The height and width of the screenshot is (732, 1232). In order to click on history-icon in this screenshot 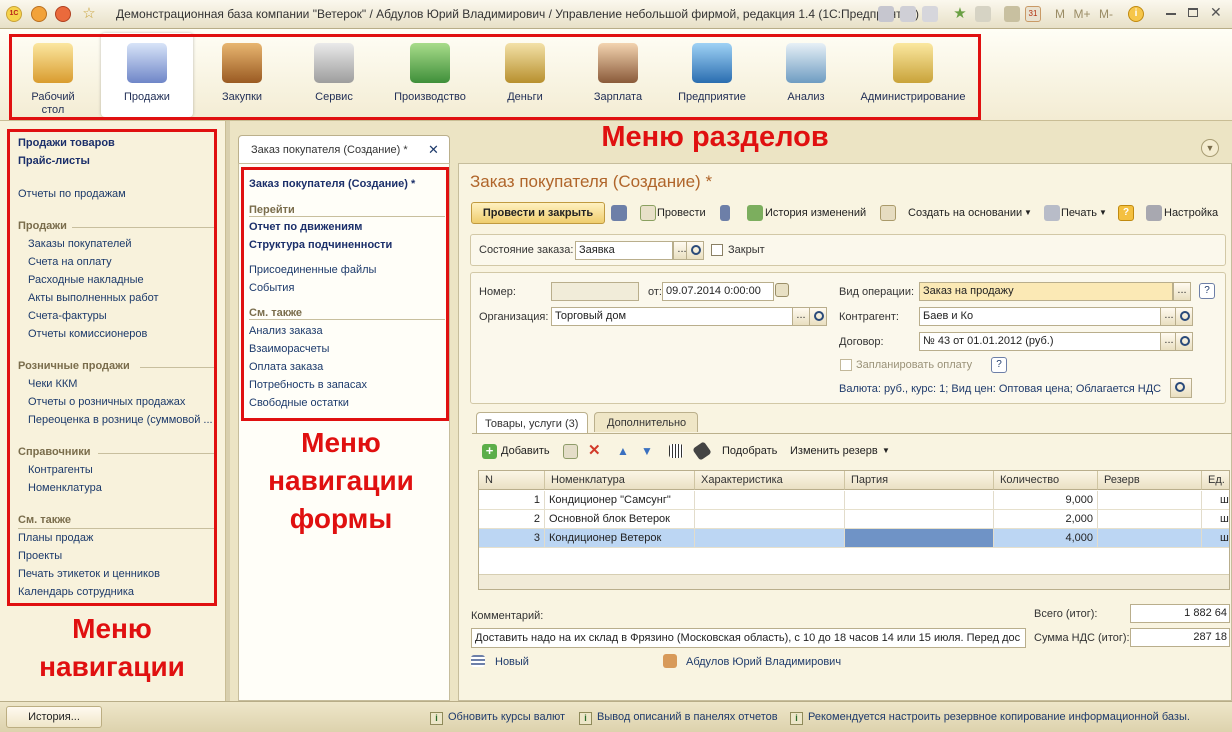, I will do `click(983, 14)`.